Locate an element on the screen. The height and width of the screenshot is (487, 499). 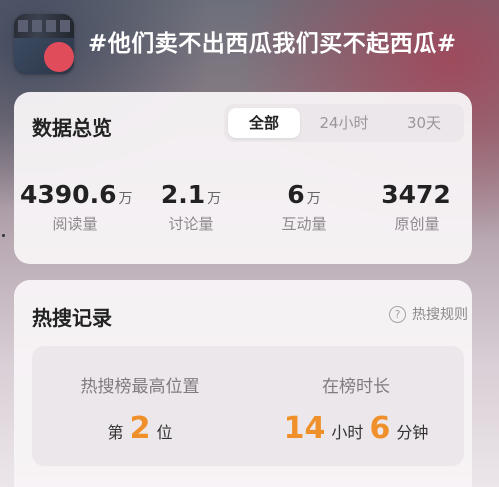
peak-position: 热搜榜最高位置 第2位 is located at coordinates (140, 409).